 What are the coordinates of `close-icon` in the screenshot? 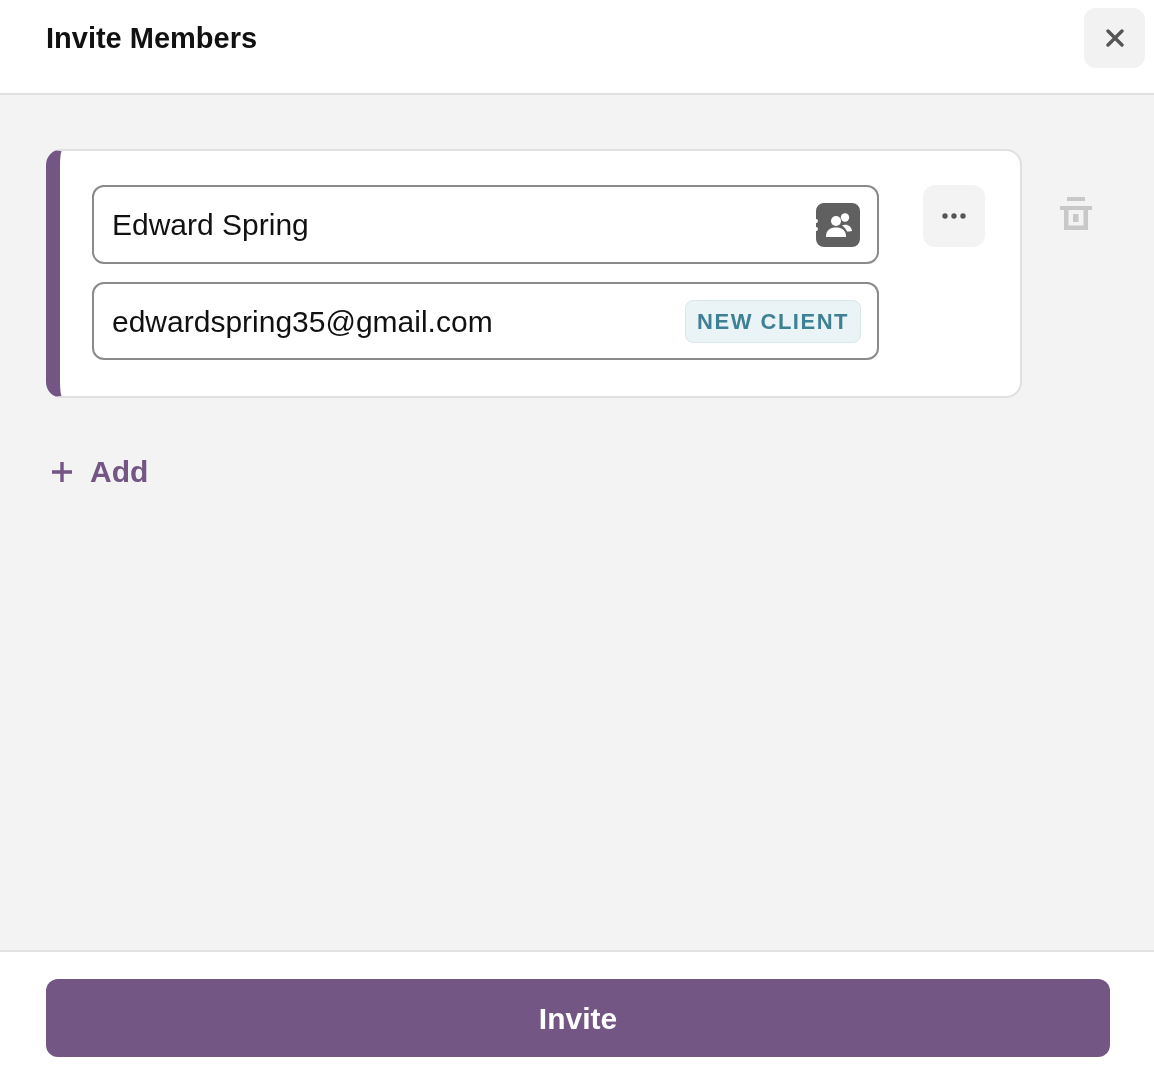 It's located at (1114, 38).